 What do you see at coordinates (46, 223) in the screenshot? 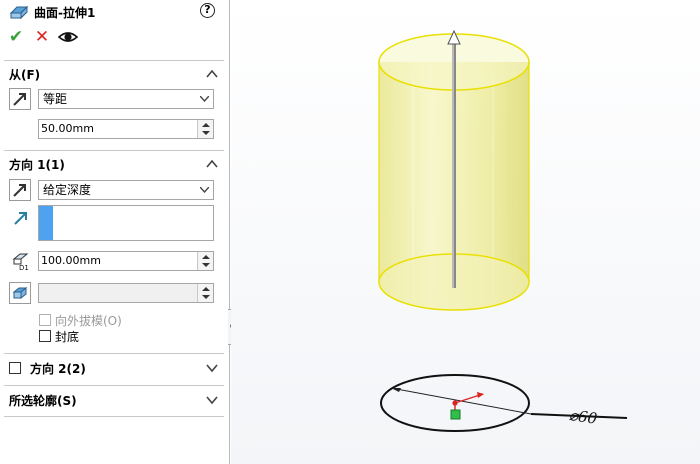
I see `list-selection-indicator` at bounding box center [46, 223].